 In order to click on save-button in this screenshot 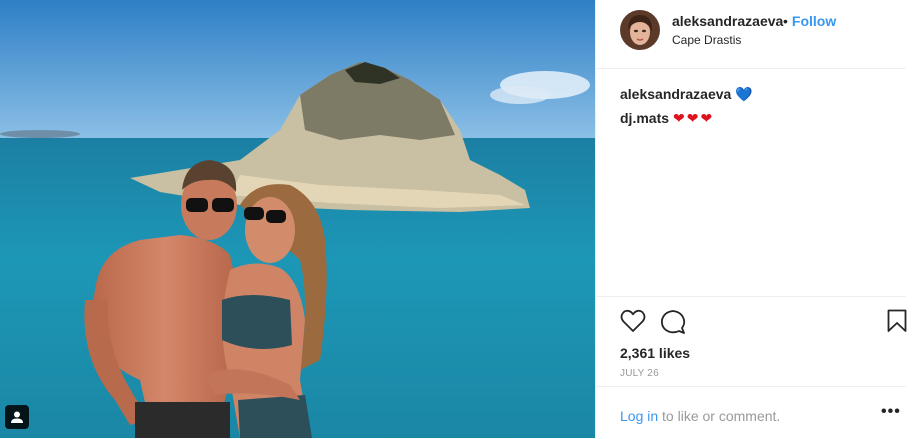, I will do `click(897, 323)`.